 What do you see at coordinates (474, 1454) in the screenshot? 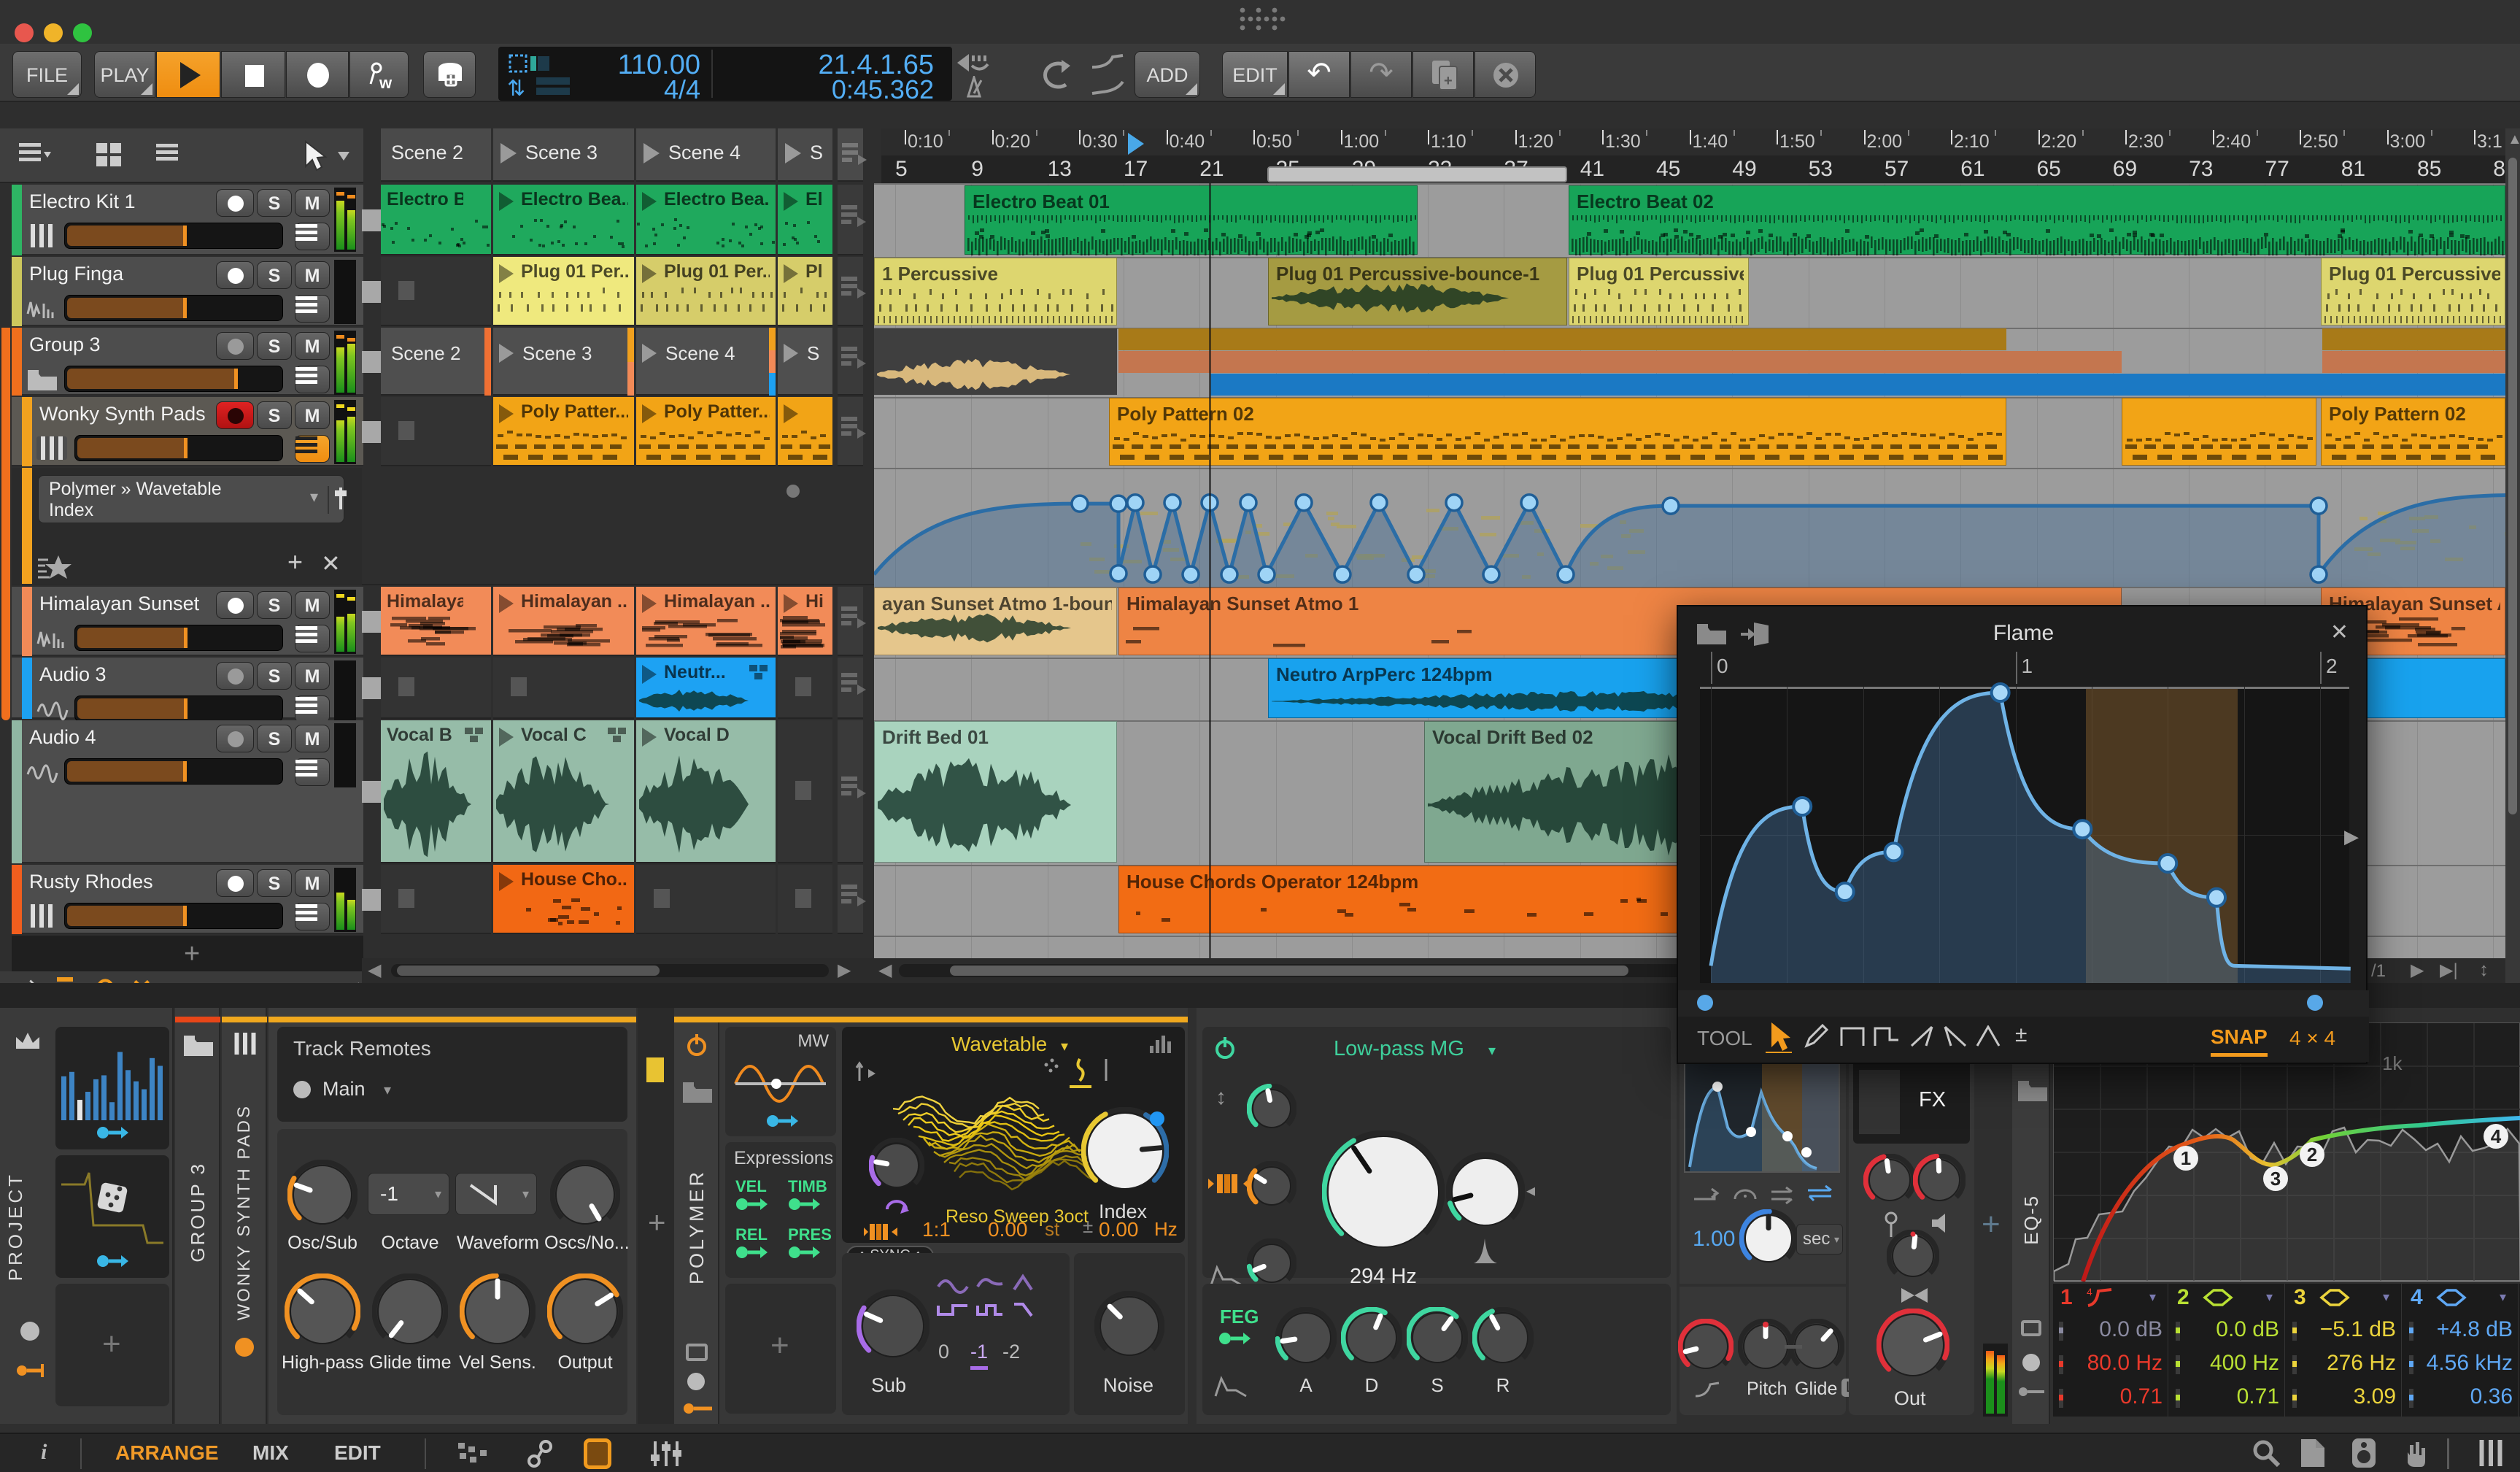
I see `dual-view-icon` at bounding box center [474, 1454].